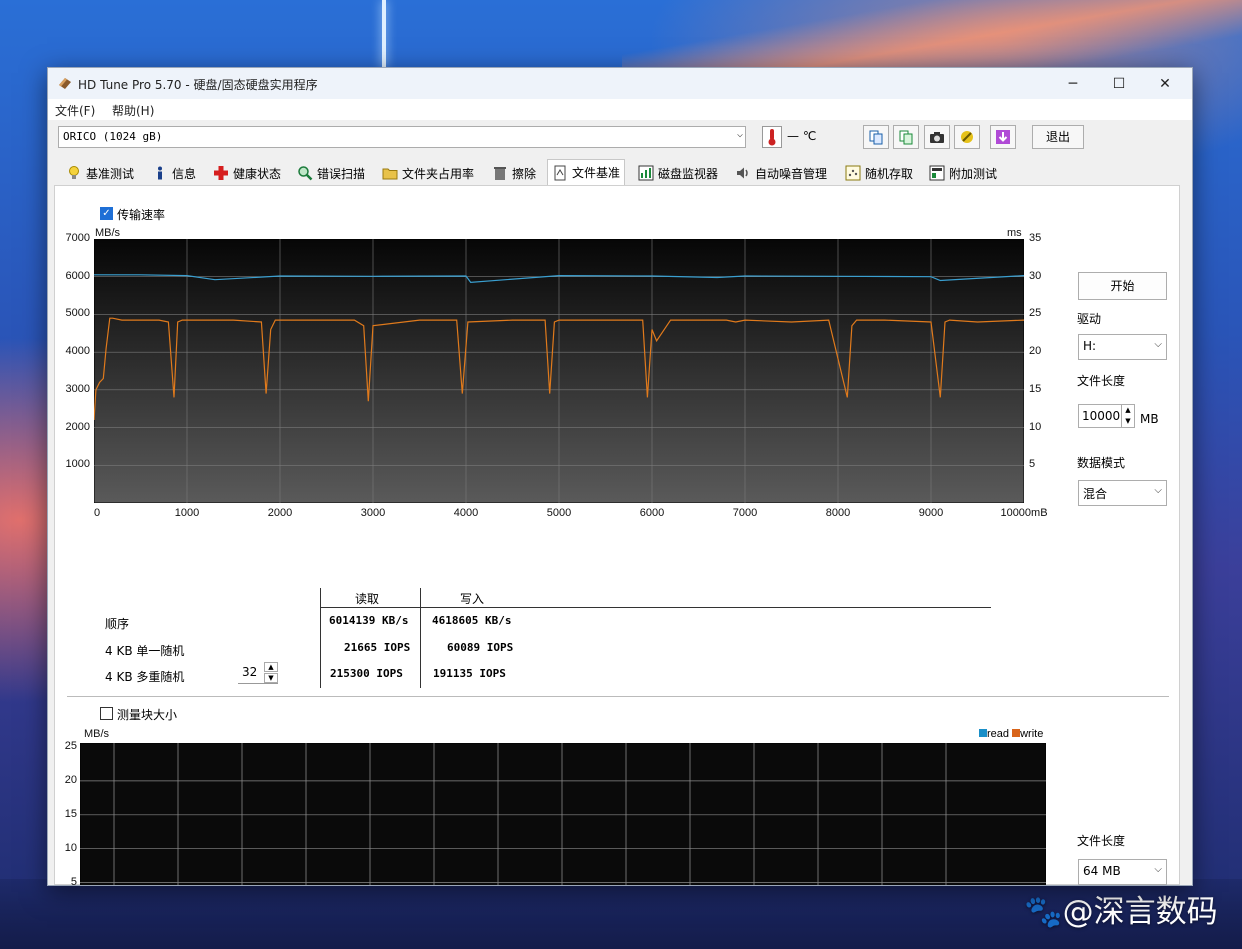  What do you see at coordinates (1003, 137) in the screenshot?
I see `download-icon` at bounding box center [1003, 137].